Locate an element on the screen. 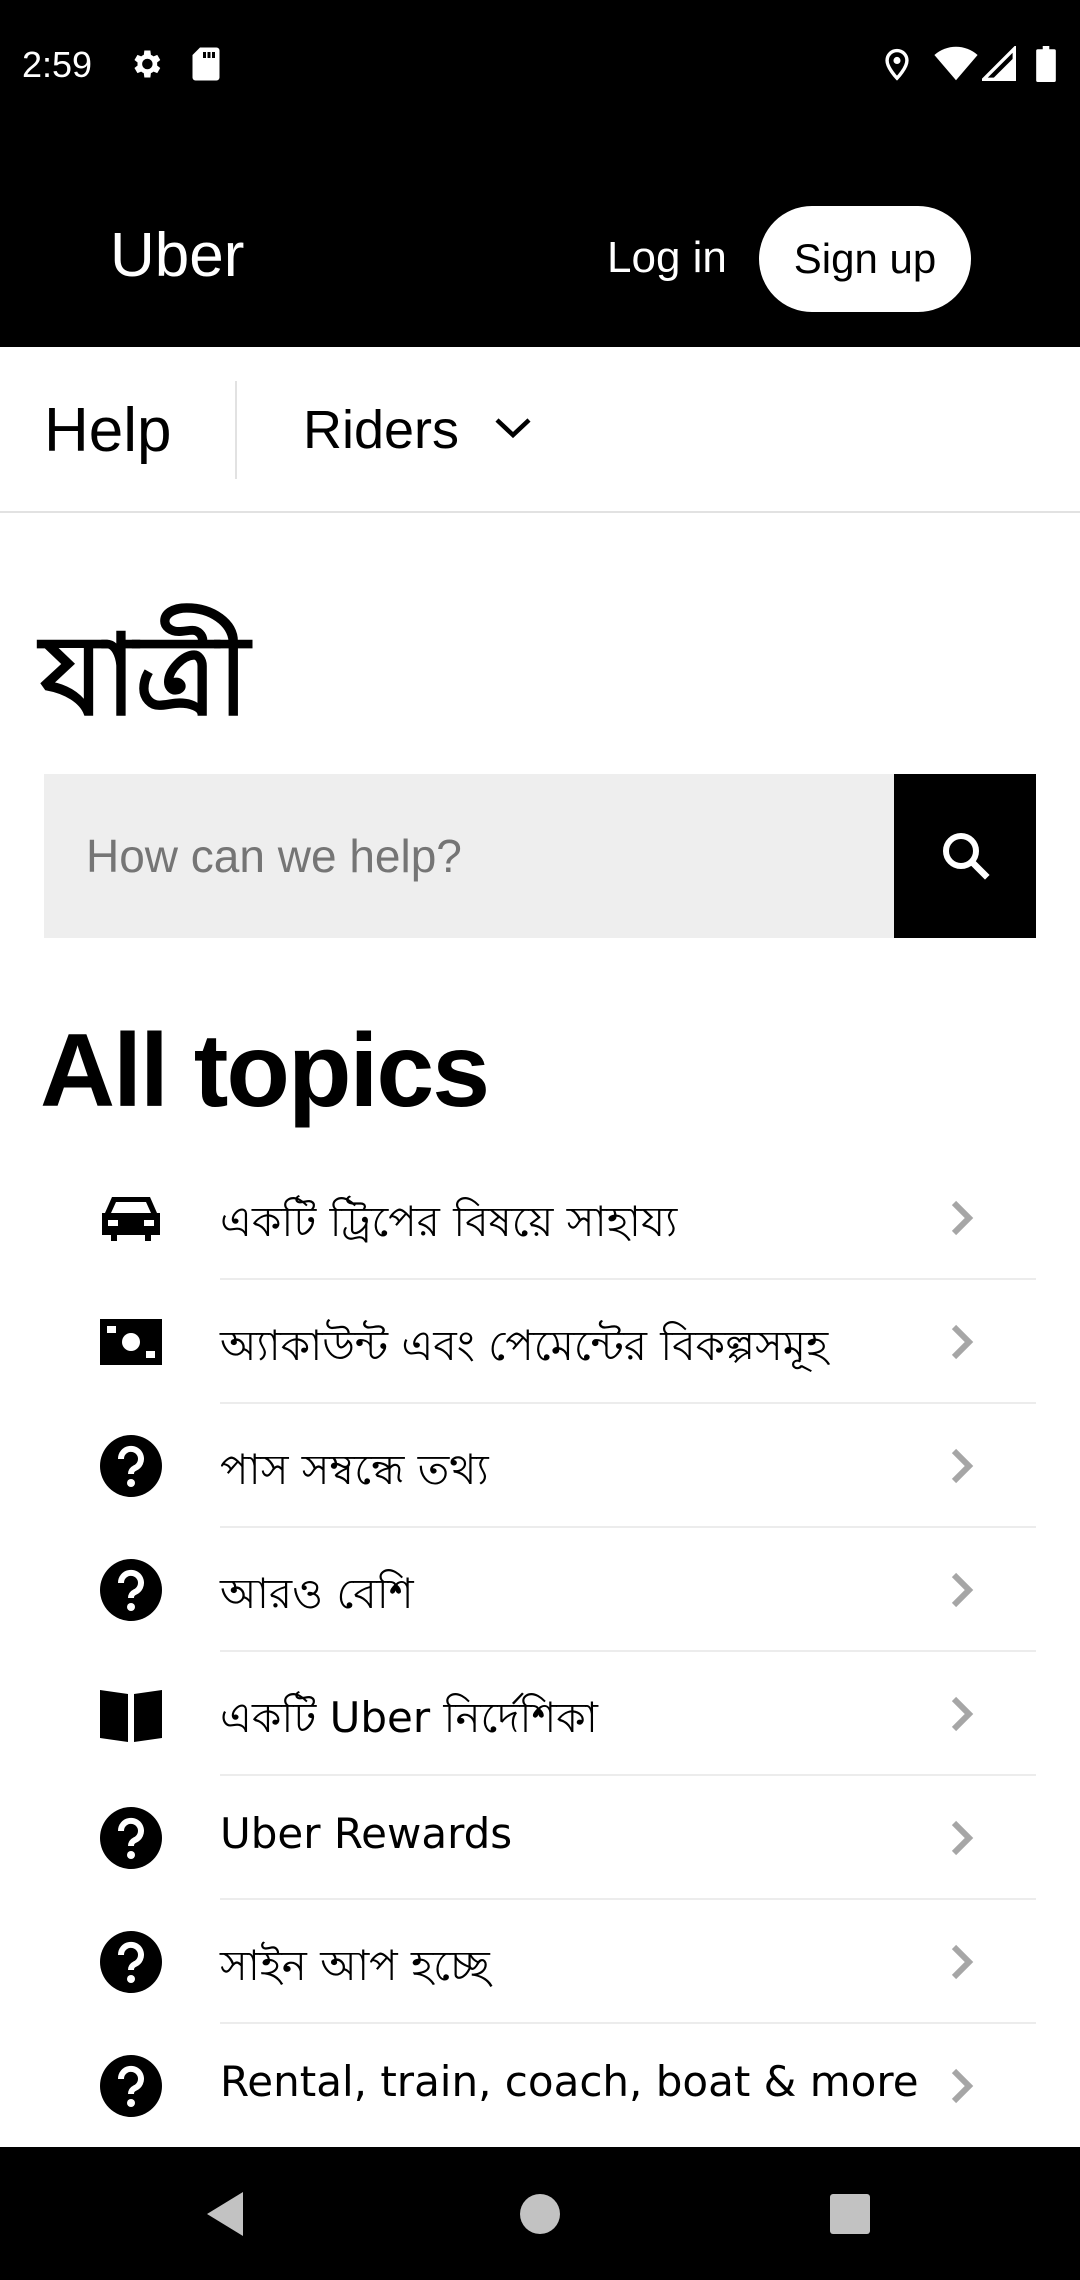 The height and width of the screenshot is (2280, 1080). sign-up-button: Sign up is located at coordinates (865, 259).